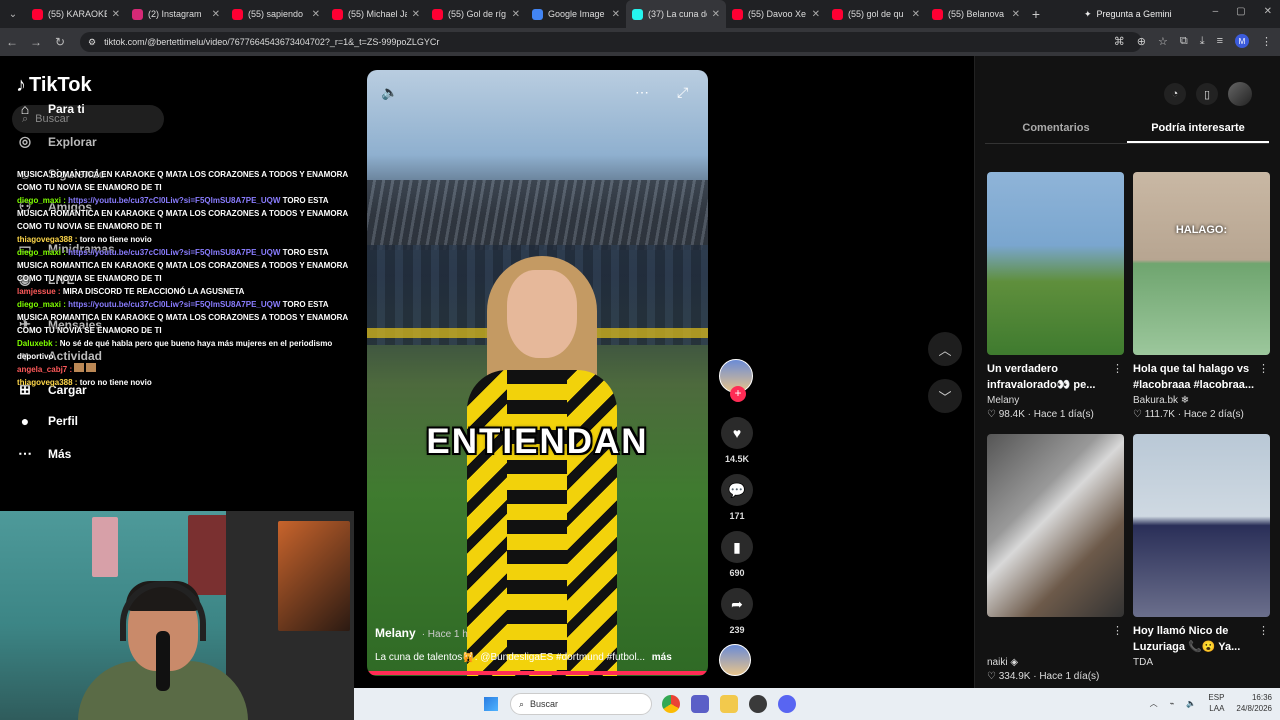 This screenshot has height=720, width=1280. Describe the element at coordinates (1198, 131) in the screenshot. I see `tab-suggested: Podría interesarte` at that location.